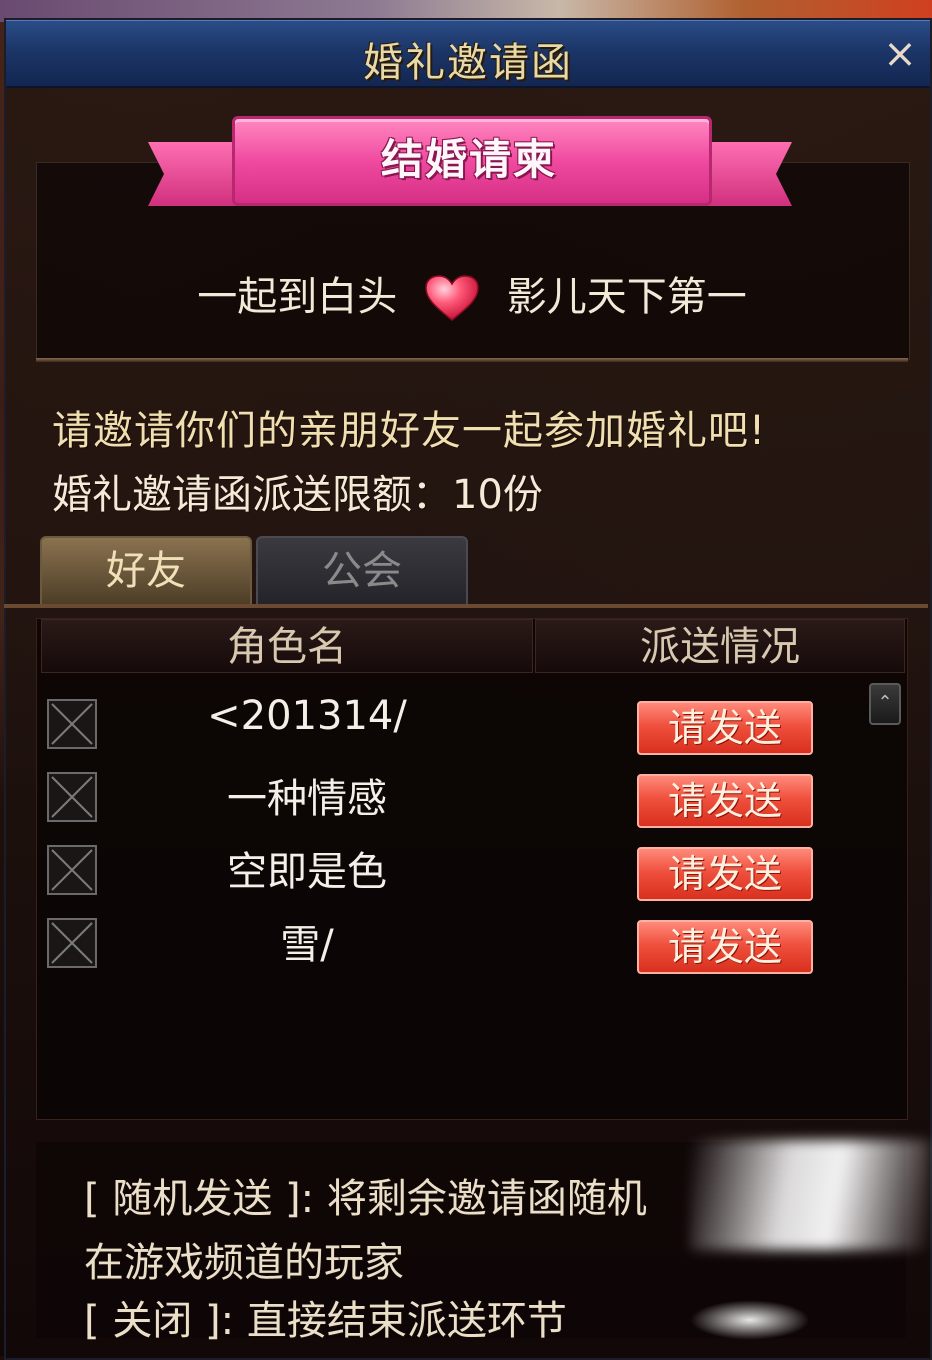  Describe the element at coordinates (900, 54) in the screenshot. I see `close-icon: ×` at that location.